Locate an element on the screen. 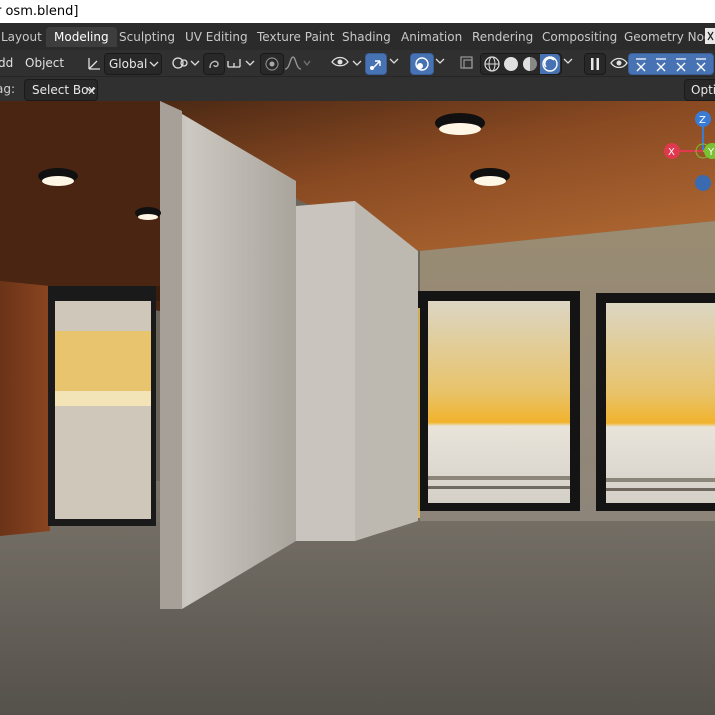 The image size is (715, 715). tab-layout: Layout is located at coordinates (25, 37).